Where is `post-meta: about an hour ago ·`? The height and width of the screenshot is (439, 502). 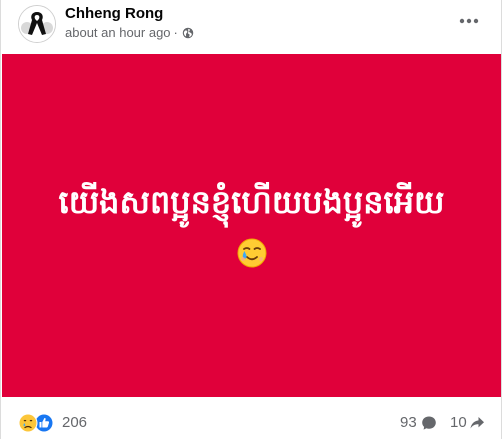 post-meta: about an hour ago · is located at coordinates (129, 33).